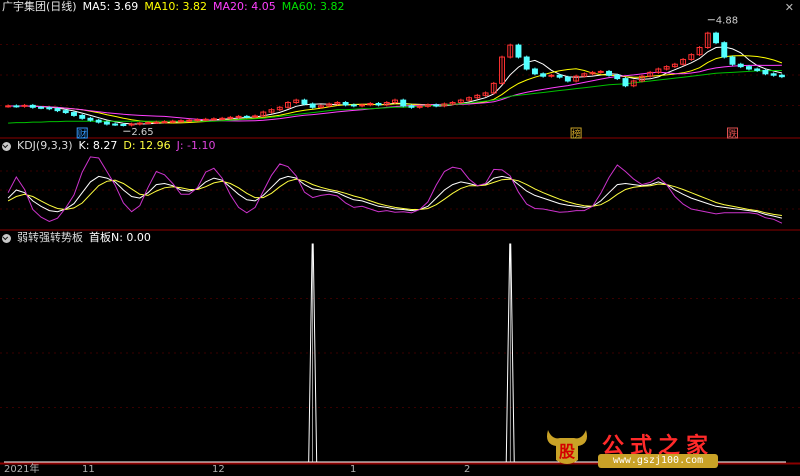 The height and width of the screenshot is (476, 800). Describe the element at coordinates (50, 238) in the screenshot. I see `sub-title: 弱转强转势板` at that location.